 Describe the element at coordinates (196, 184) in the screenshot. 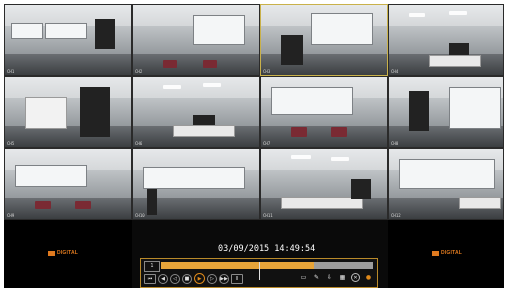

I see `camera-tile-10: CH10` at that location.